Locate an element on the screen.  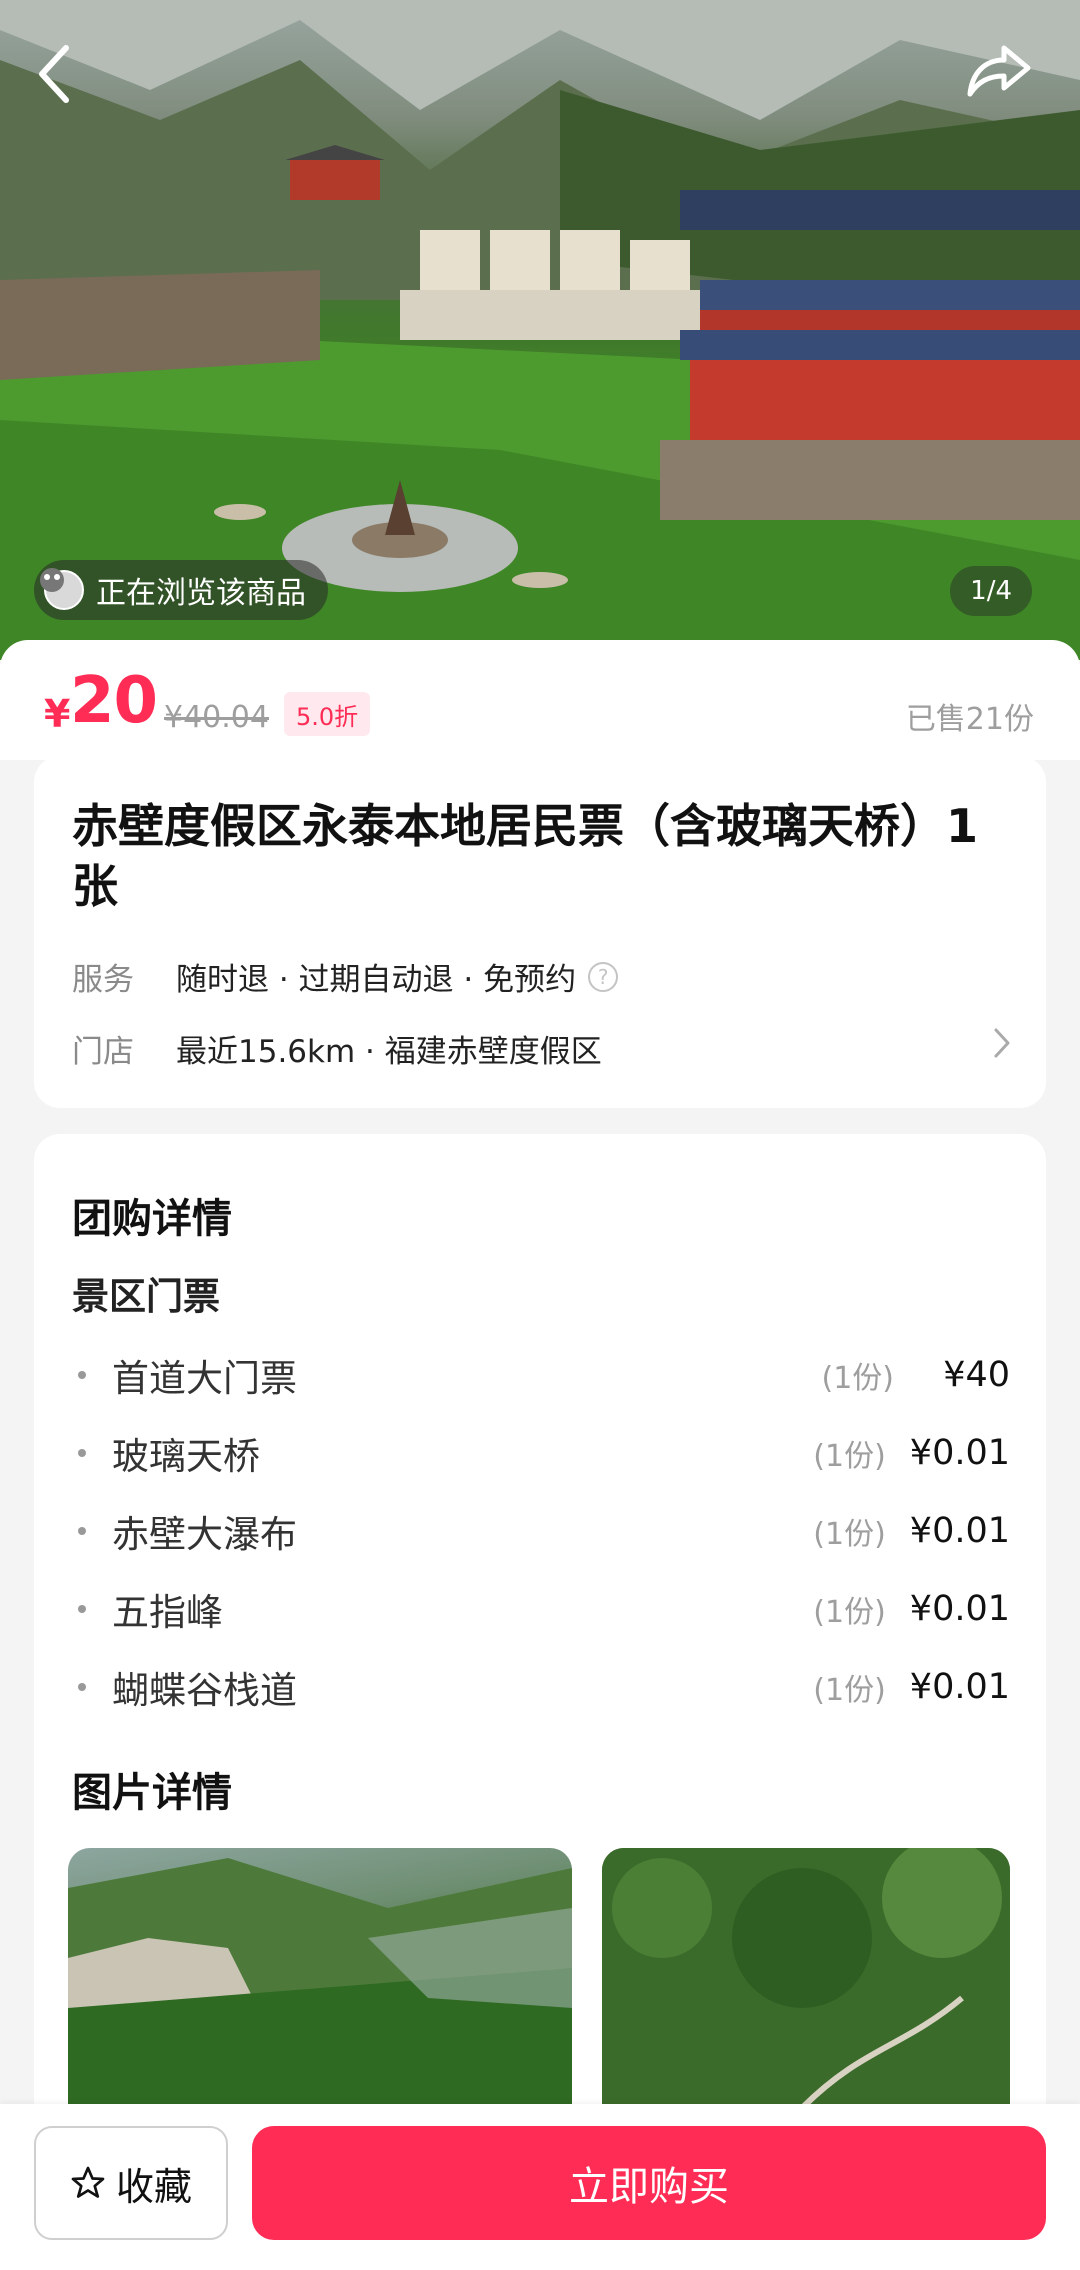
favorite-label: 收藏 is located at coordinates (153, 2186).